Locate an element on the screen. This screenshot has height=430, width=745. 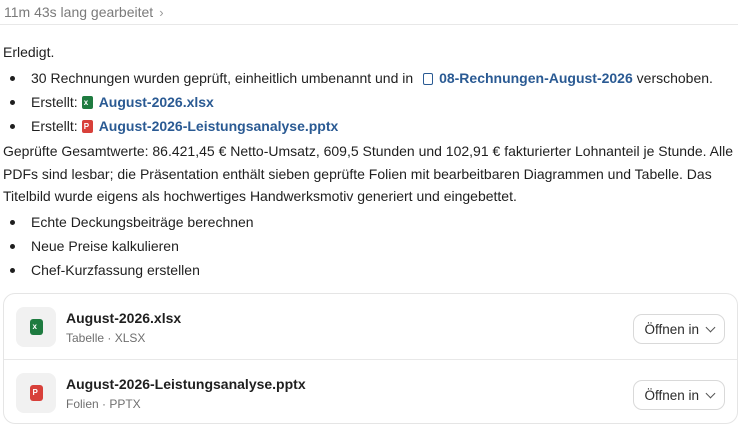
suggestion-item: Neue Preise kalkulieren is located at coordinates (370, 246).